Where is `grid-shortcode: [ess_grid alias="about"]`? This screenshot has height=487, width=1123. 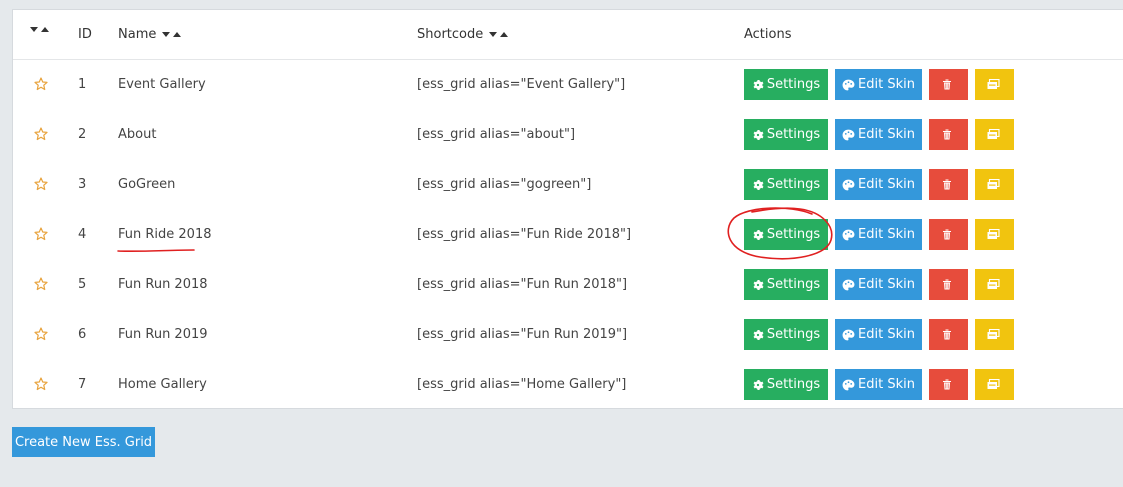
grid-shortcode: [ess_grid alias="about"] is located at coordinates (496, 134).